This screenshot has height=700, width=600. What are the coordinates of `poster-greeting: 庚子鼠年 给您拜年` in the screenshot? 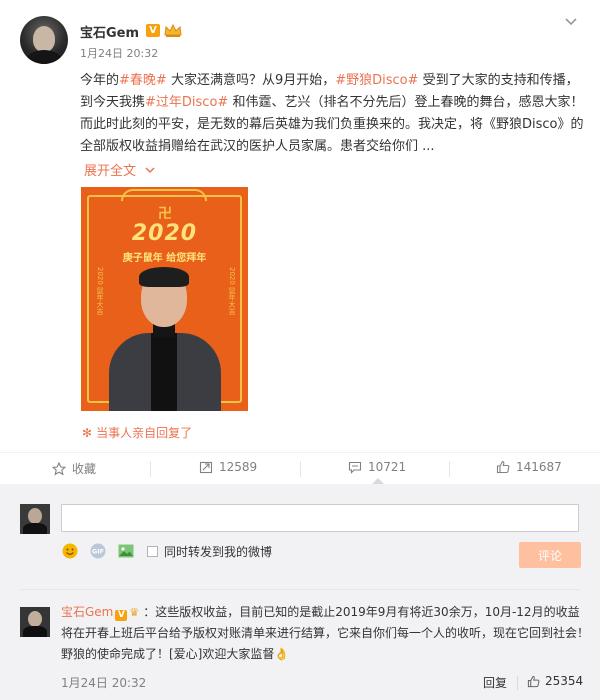 It's located at (164, 258).